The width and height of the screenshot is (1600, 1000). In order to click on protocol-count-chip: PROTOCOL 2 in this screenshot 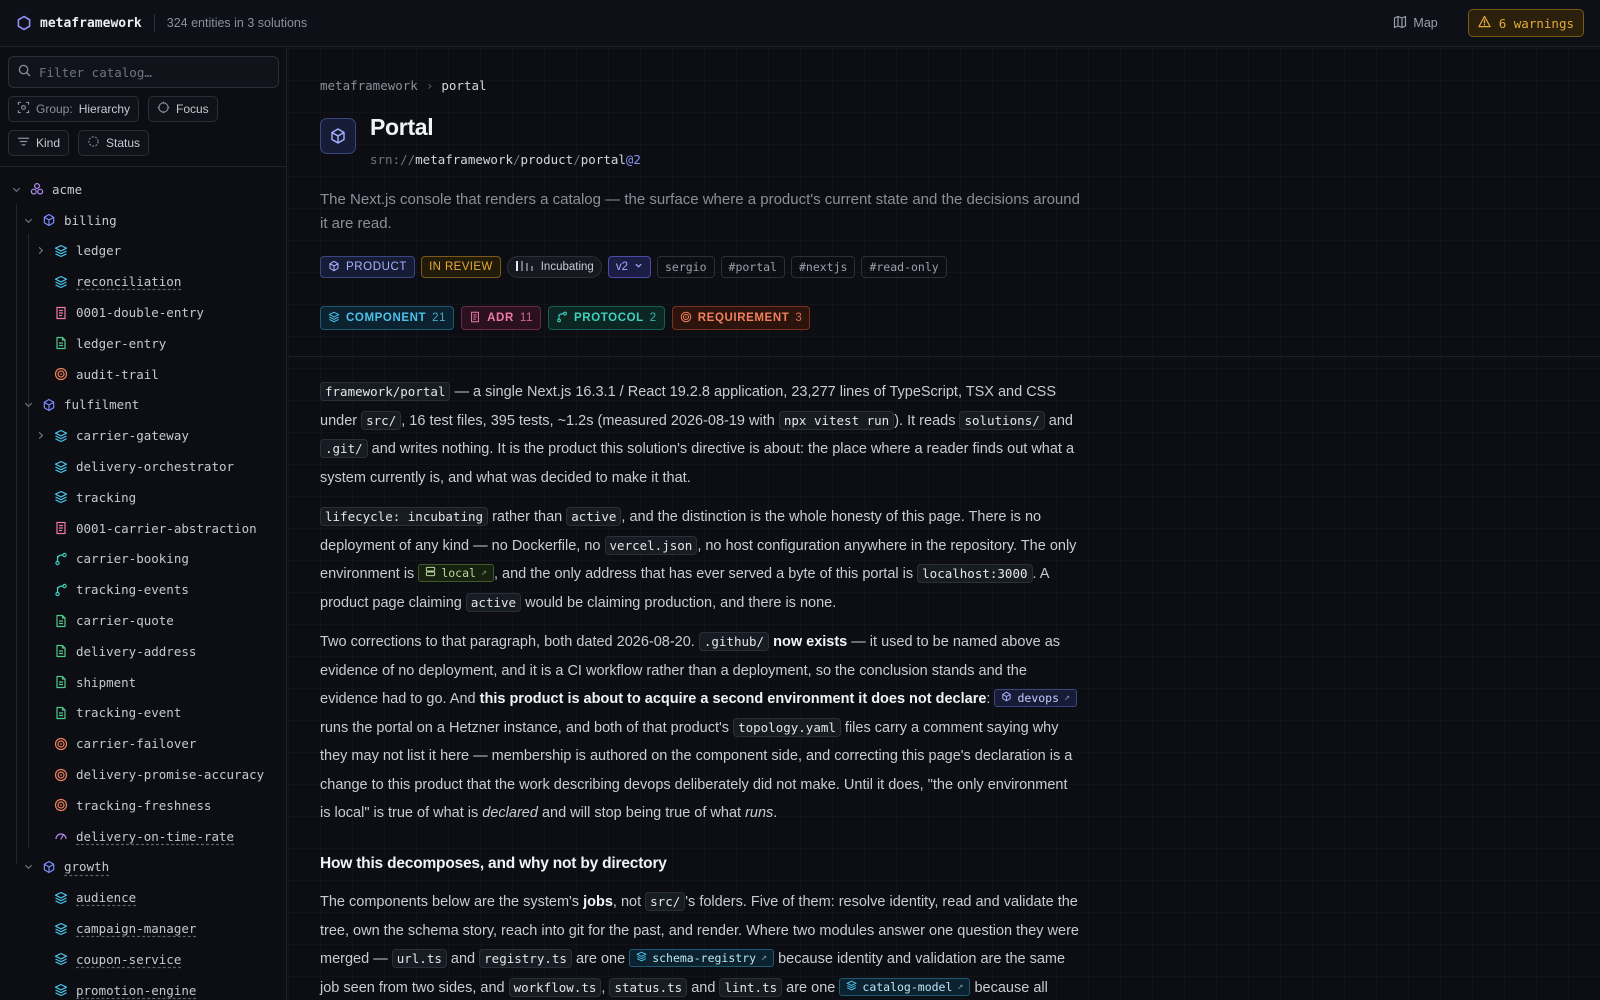, I will do `click(606, 318)`.